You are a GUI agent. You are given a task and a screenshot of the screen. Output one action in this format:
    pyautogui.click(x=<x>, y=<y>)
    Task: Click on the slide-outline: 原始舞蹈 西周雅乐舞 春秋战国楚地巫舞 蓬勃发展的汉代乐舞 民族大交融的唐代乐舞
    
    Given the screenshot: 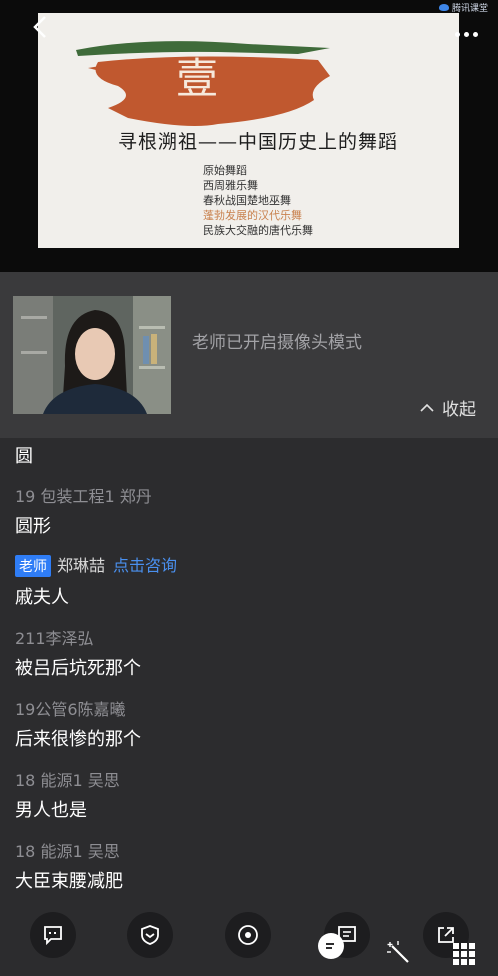 What is the action you would take?
    pyautogui.click(x=258, y=200)
    